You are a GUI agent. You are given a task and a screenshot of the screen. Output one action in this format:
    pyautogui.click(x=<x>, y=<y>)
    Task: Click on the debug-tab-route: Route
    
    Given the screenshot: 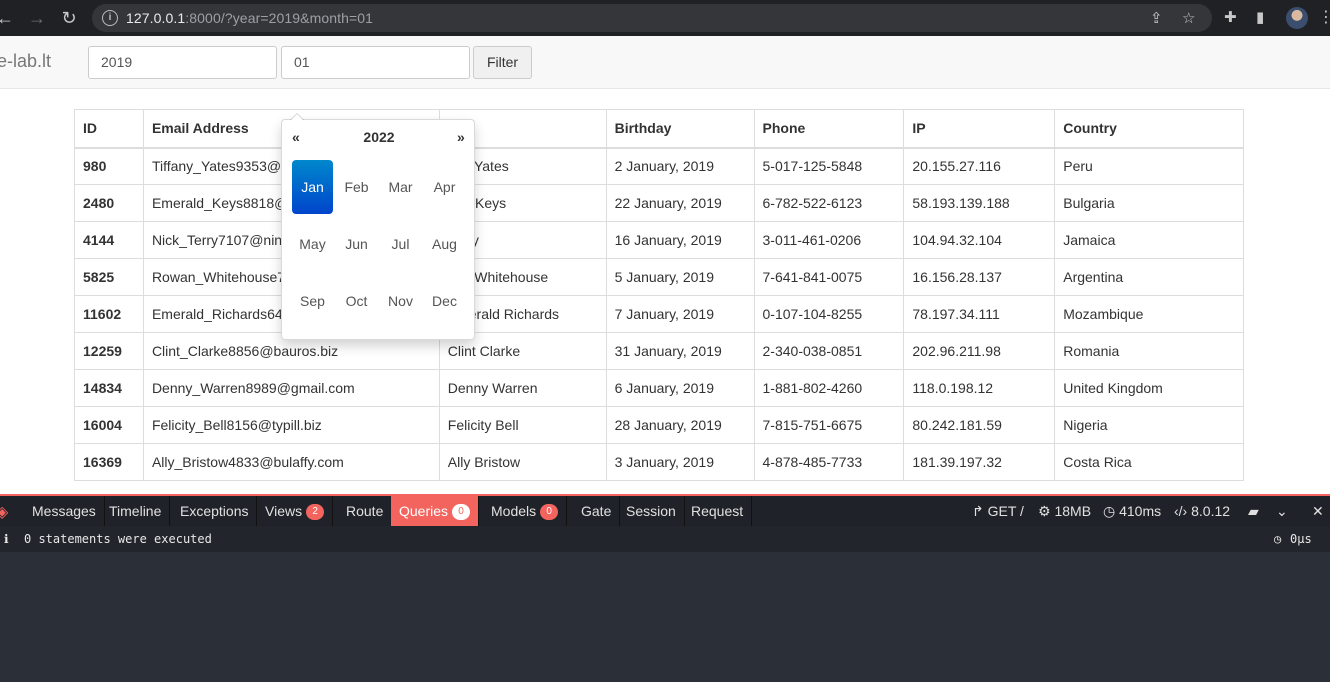 What is the action you would take?
    pyautogui.click(x=365, y=511)
    